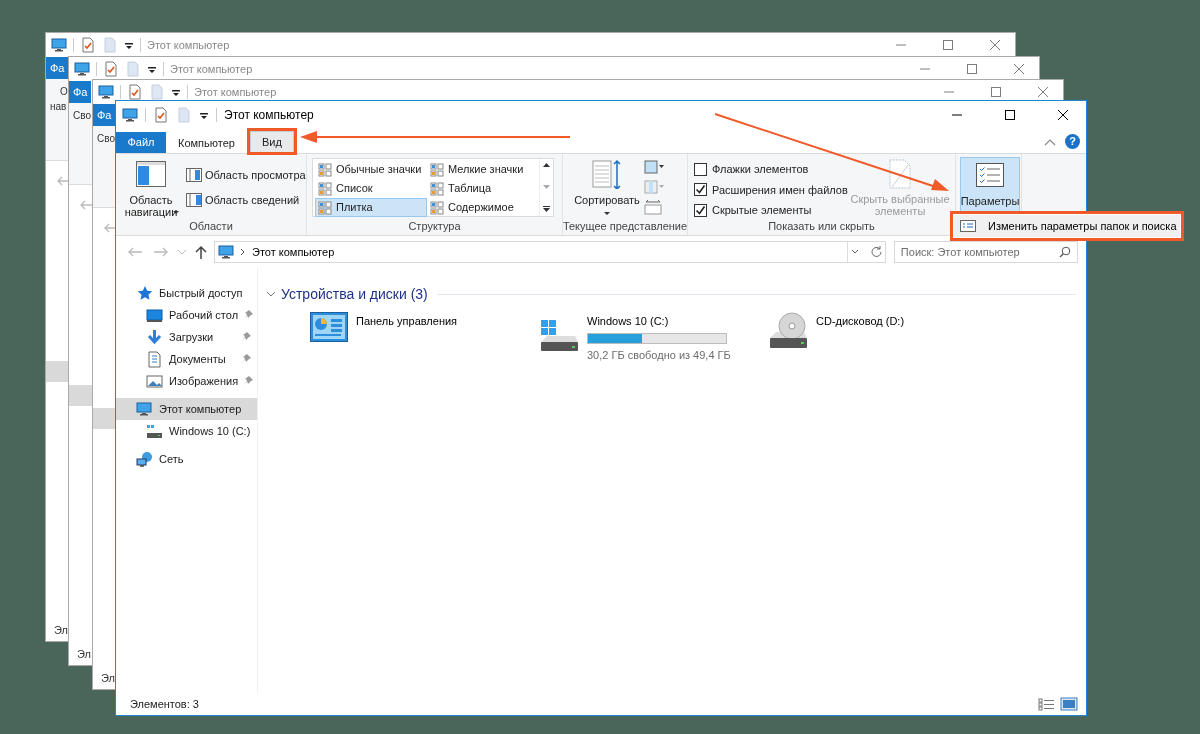 This screenshot has height=734, width=1200. What do you see at coordinates (654, 167) in the screenshot?
I see `group-by-icon` at bounding box center [654, 167].